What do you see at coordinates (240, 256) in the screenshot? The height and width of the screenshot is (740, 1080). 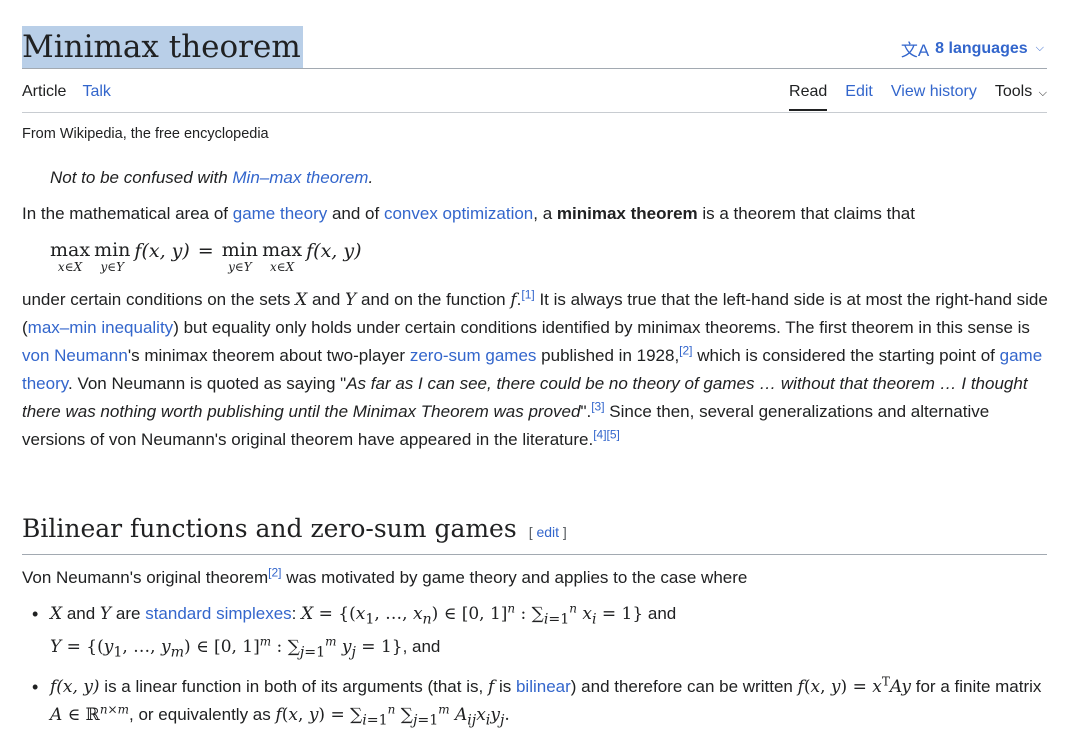 I see `formula-min-2: min y∈Y` at bounding box center [240, 256].